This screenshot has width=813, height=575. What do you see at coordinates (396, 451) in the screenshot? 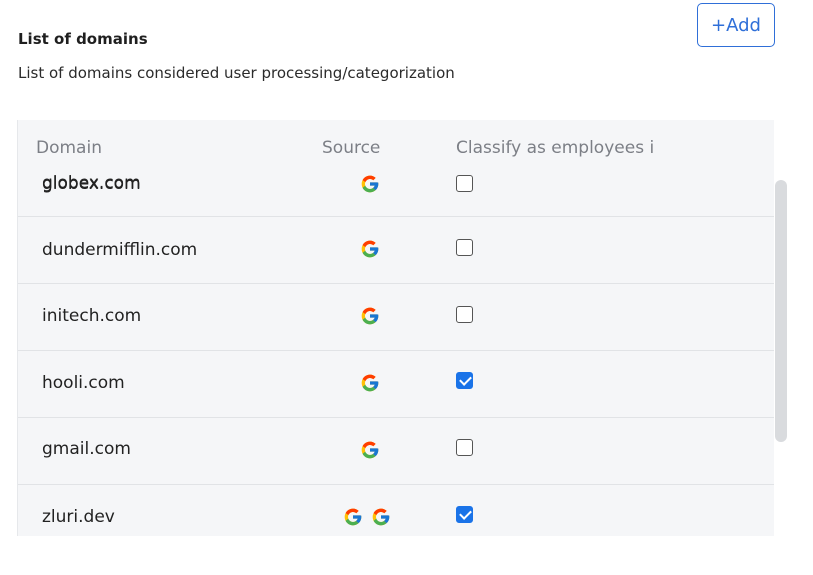
I see `table-row: gmail.com` at bounding box center [396, 451].